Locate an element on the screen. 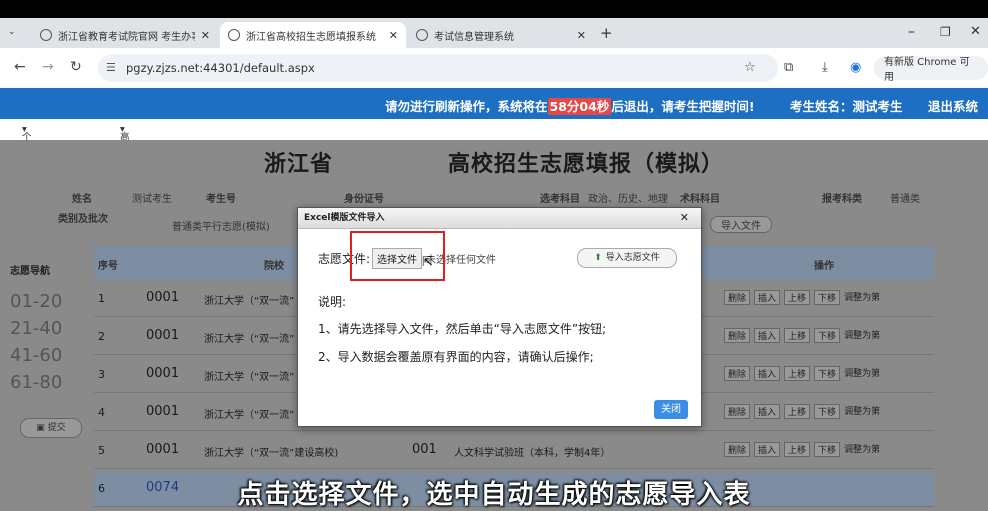 This screenshot has height=511, width=988. tab-volunteer-system: 浙江省高校招生志愿填报系统 ✕ is located at coordinates (313, 35).